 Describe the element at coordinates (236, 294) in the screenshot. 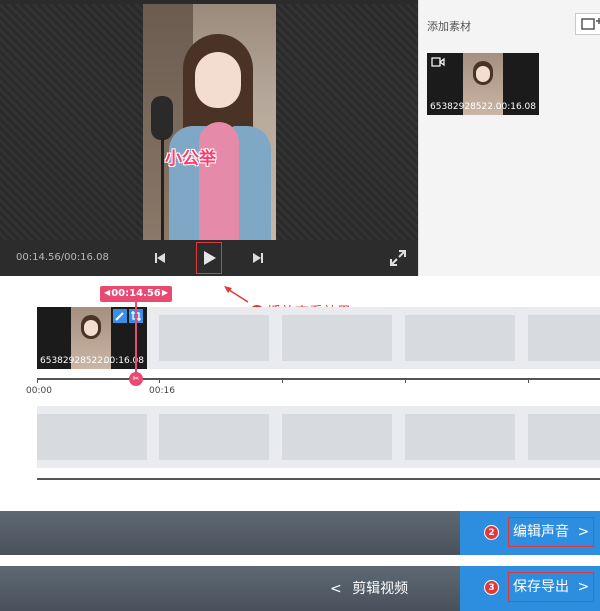

I see `annotation-arrow-icon` at that location.